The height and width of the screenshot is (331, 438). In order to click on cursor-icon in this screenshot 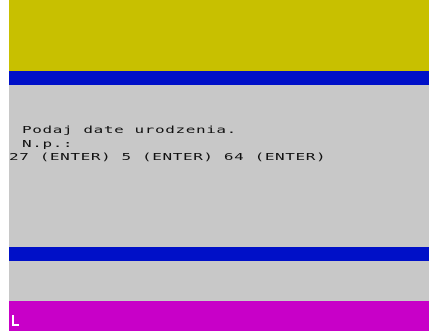, I will do `click(14, 320)`.